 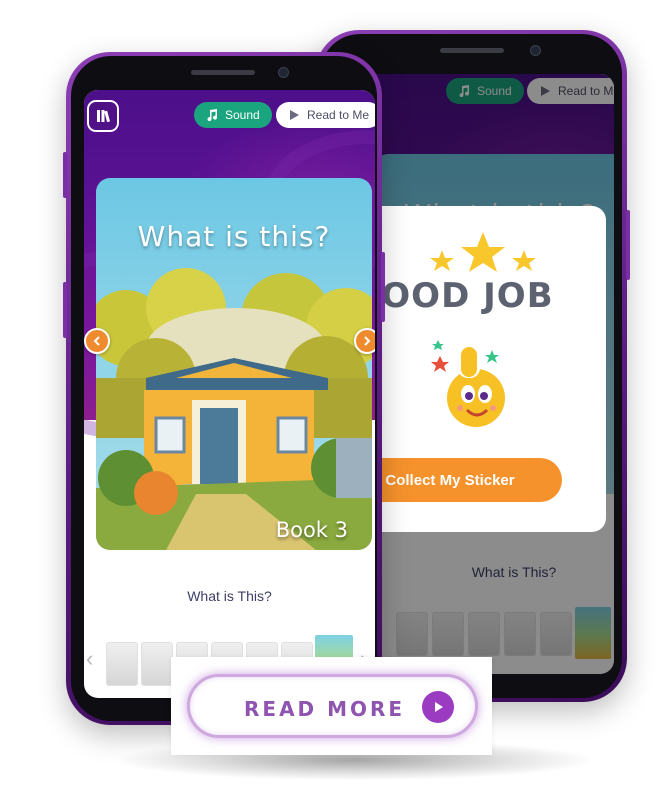 I want to click on sound-toggle: Sound, so click(x=233, y=115).